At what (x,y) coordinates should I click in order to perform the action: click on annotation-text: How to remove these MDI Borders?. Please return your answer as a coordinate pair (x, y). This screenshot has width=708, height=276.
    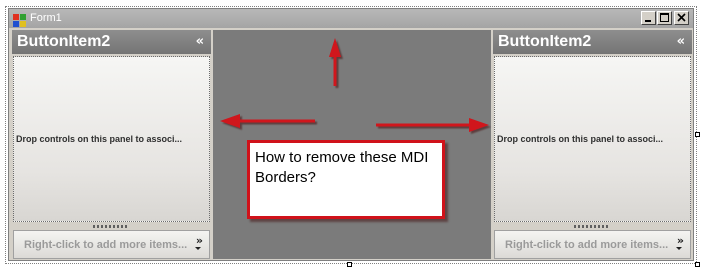
    Looking at the image, I should click on (342, 167).